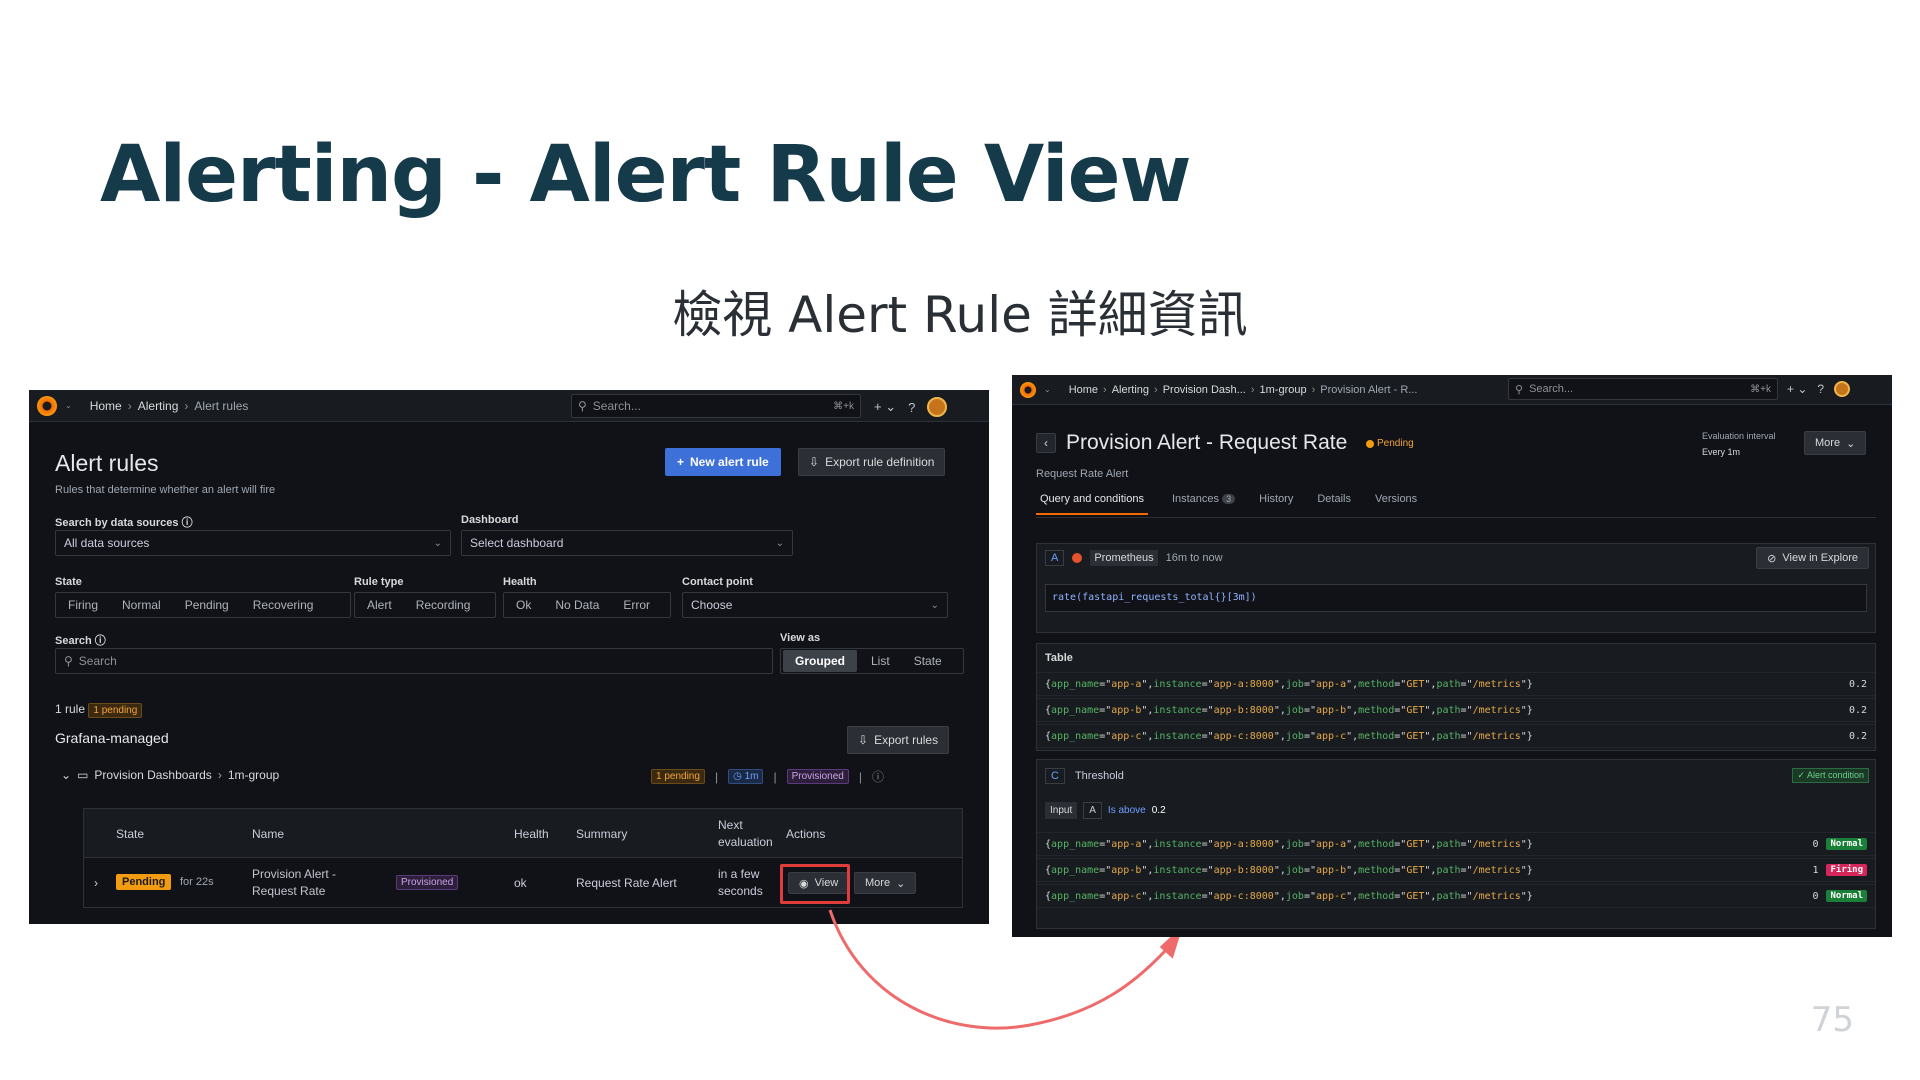  What do you see at coordinates (627, 543) in the screenshot?
I see `dashboard-select: Select dashboard ⌄` at bounding box center [627, 543].